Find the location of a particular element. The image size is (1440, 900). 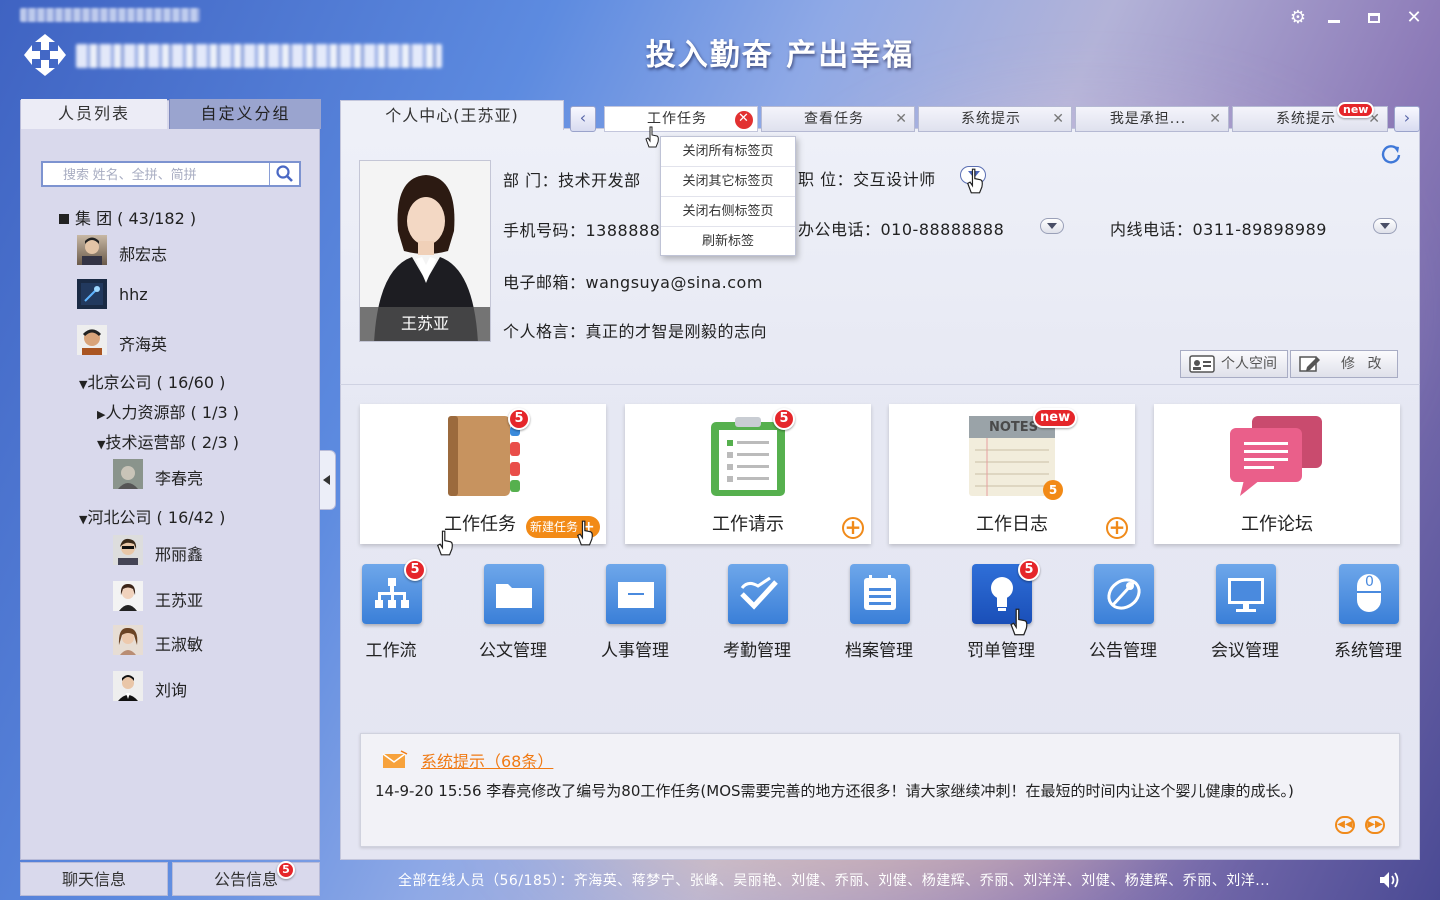

app-penalty-management: 5 罚单管理 is located at coordinates (1001, 611).